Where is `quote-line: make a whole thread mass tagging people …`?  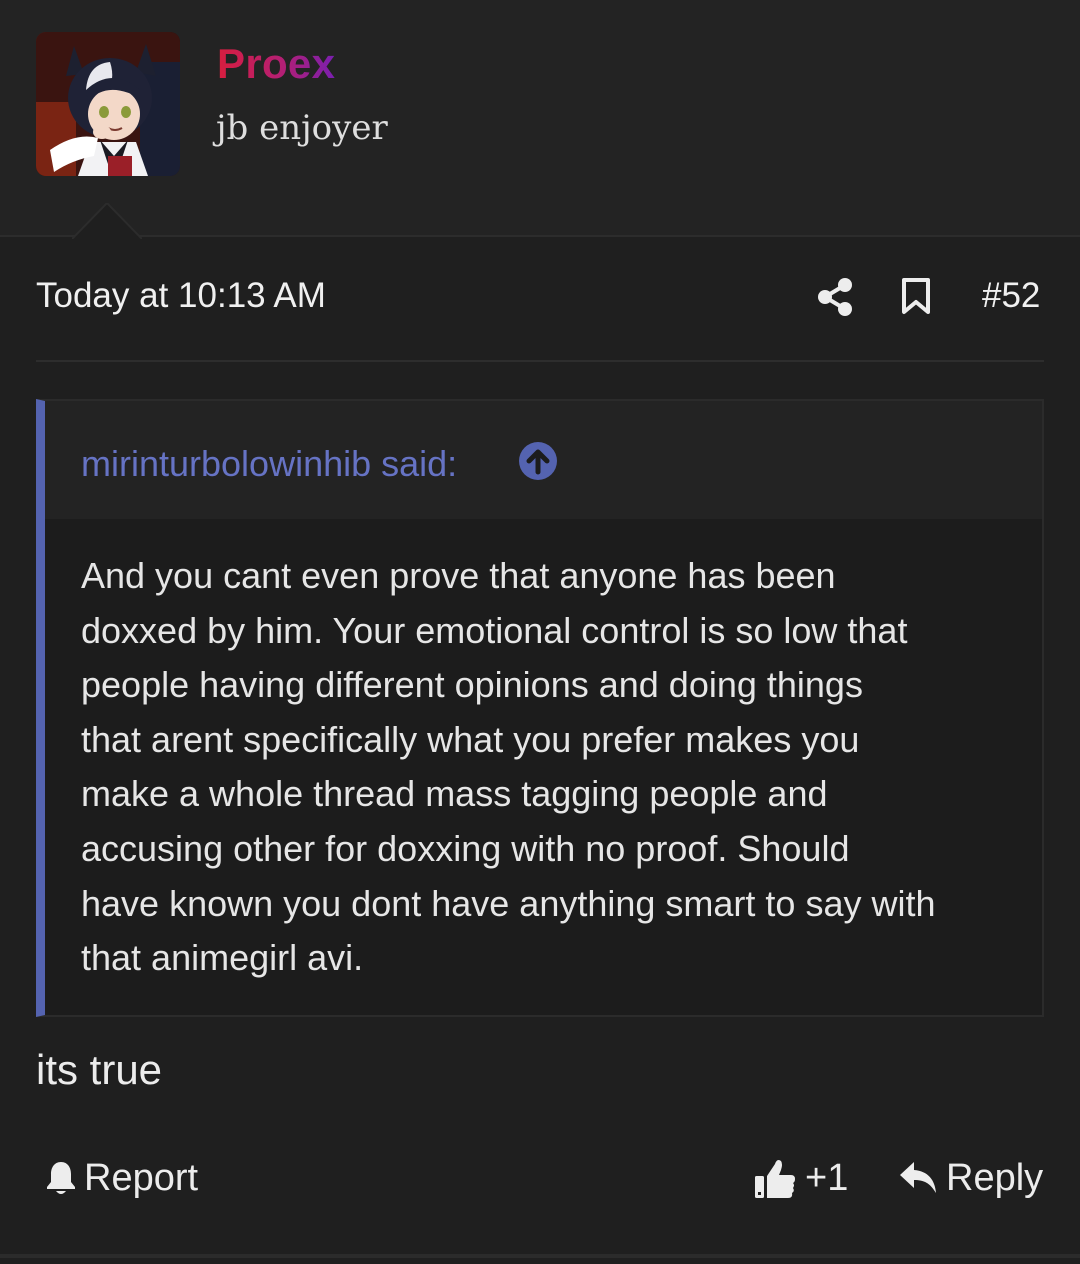 quote-line: make a whole thread mass tagging people … is located at coordinates (454, 794).